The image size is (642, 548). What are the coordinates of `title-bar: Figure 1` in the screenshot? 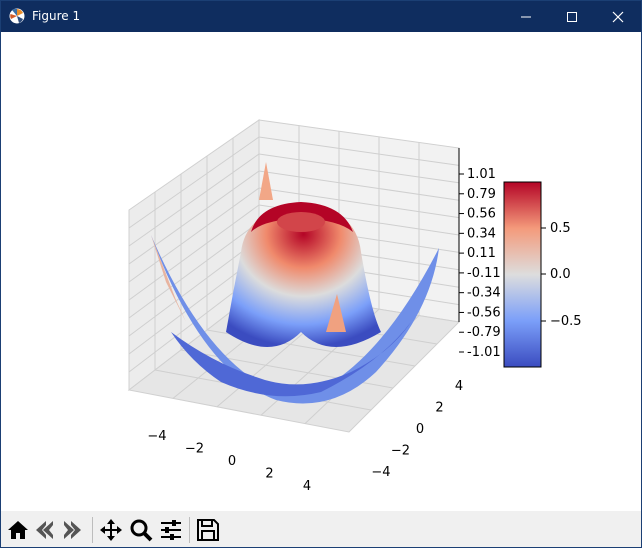 It's located at (321, 16).